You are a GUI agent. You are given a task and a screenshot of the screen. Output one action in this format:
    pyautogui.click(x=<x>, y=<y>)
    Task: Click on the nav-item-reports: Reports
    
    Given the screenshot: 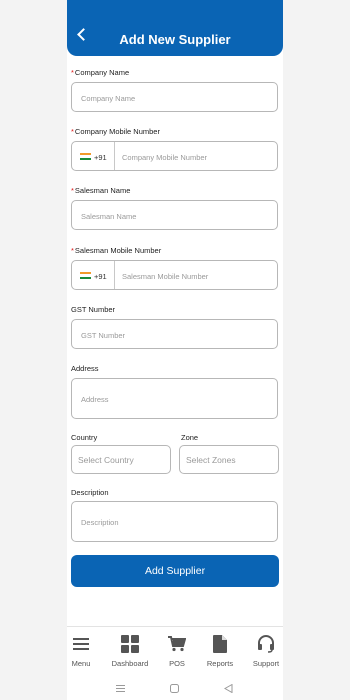 What is the action you would take?
    pyautogui.click(x=220, y=651)
    